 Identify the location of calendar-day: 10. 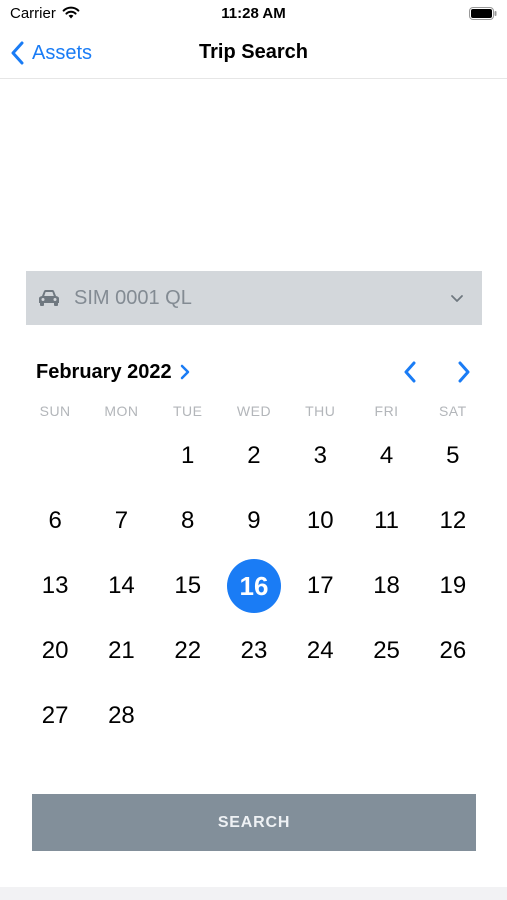
(320, 521).